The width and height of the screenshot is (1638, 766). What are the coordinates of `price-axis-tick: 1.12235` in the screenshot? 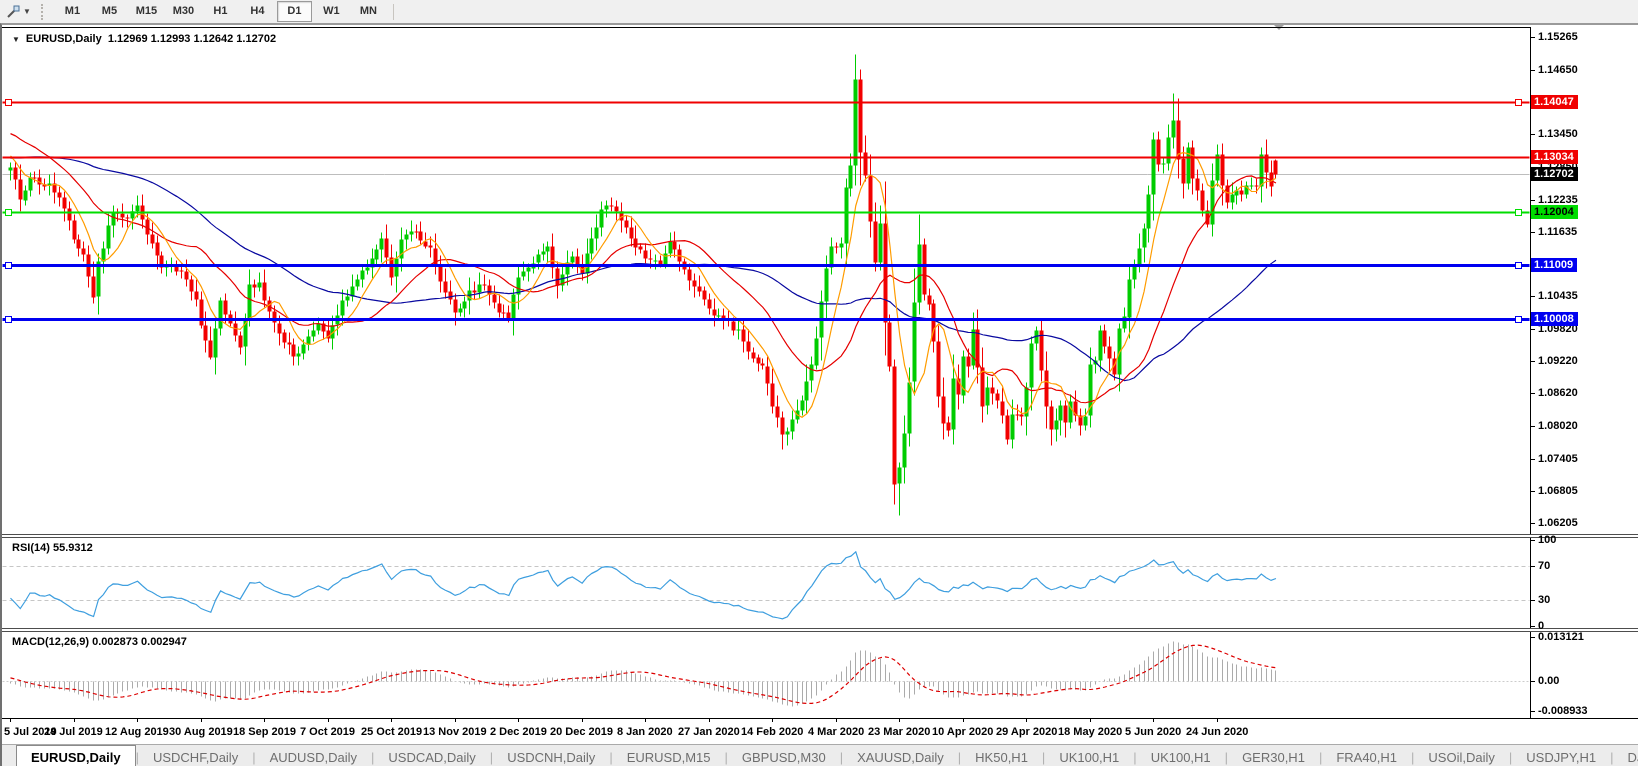 It's located at (1558, 199).